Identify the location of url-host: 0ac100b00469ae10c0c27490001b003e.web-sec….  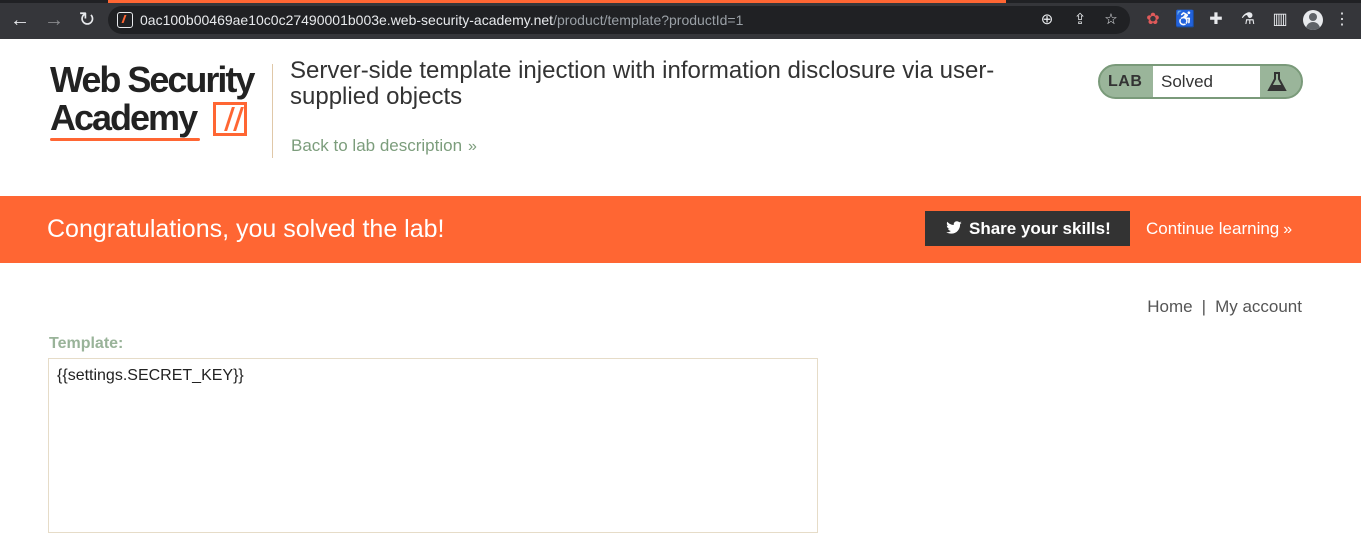
(347, 20).